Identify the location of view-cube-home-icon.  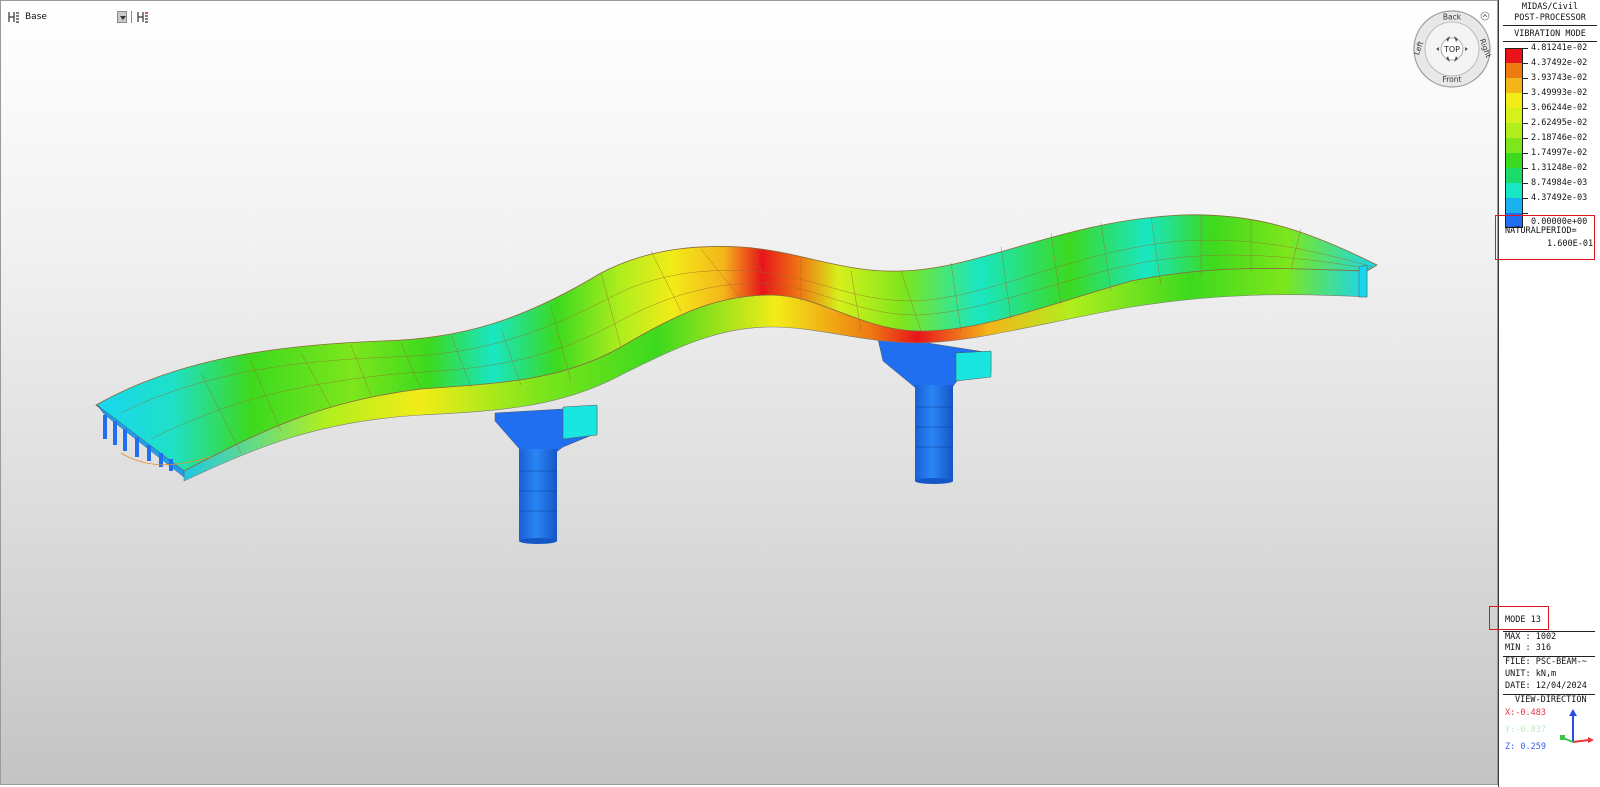
(1485, 16).